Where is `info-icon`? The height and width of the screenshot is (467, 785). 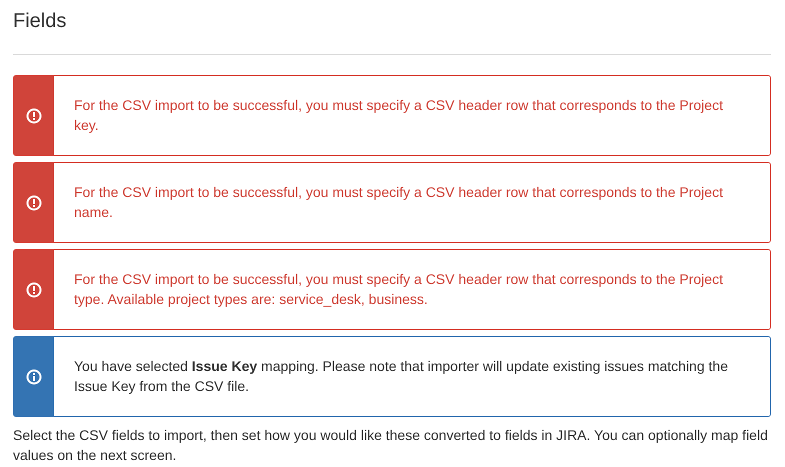
info-icon is located at coordinates (34, 376).